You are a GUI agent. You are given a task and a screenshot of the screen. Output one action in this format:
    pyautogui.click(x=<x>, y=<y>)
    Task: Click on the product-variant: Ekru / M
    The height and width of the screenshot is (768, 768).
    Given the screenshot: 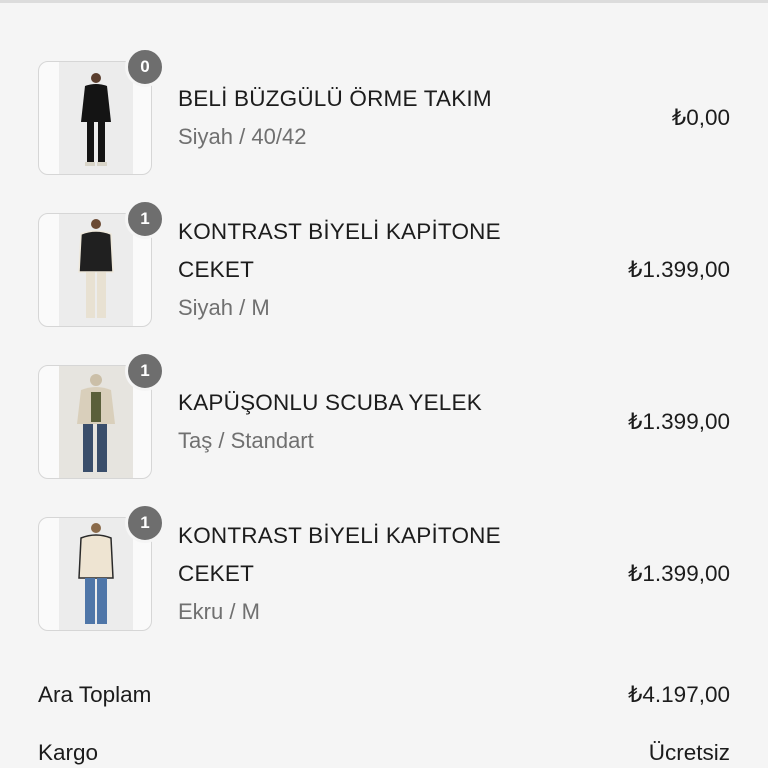 What is the action you would take?
    pyautogui.click(x=219, y=611)
    